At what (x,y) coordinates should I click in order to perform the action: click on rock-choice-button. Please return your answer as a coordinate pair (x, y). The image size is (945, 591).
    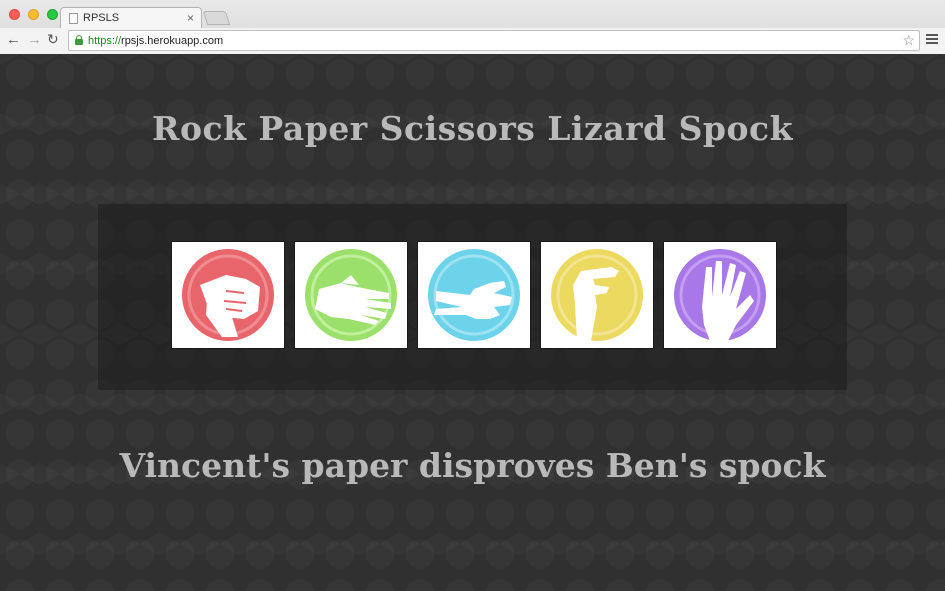
    Looking at the image, I should click on (228, 295).